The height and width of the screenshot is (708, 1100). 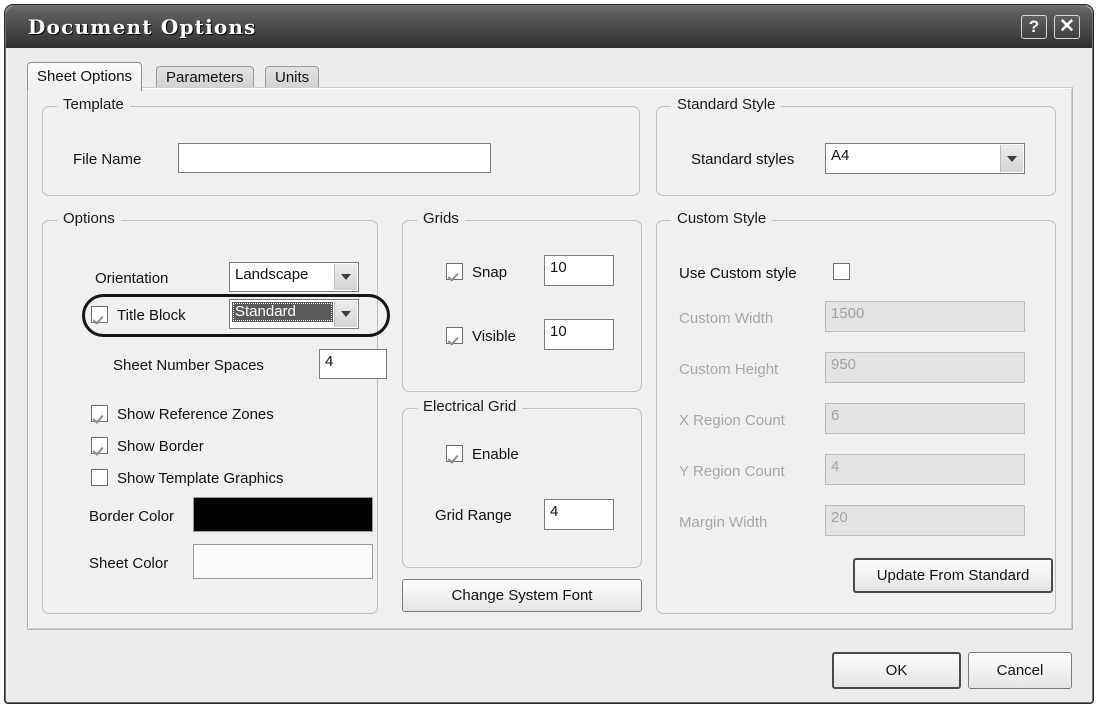 What do you see at coordinates (85, 76) in the screenshot?
I see `tab-sheet-options: Sheet Options` at bounding box center [85, 76].